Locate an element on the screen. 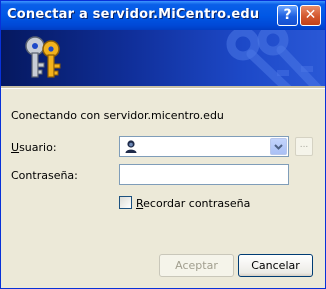 Image resolution: width=326 pixels, height=289 pixels. user-dropdown-arrow is located at coordinates (278, 146).